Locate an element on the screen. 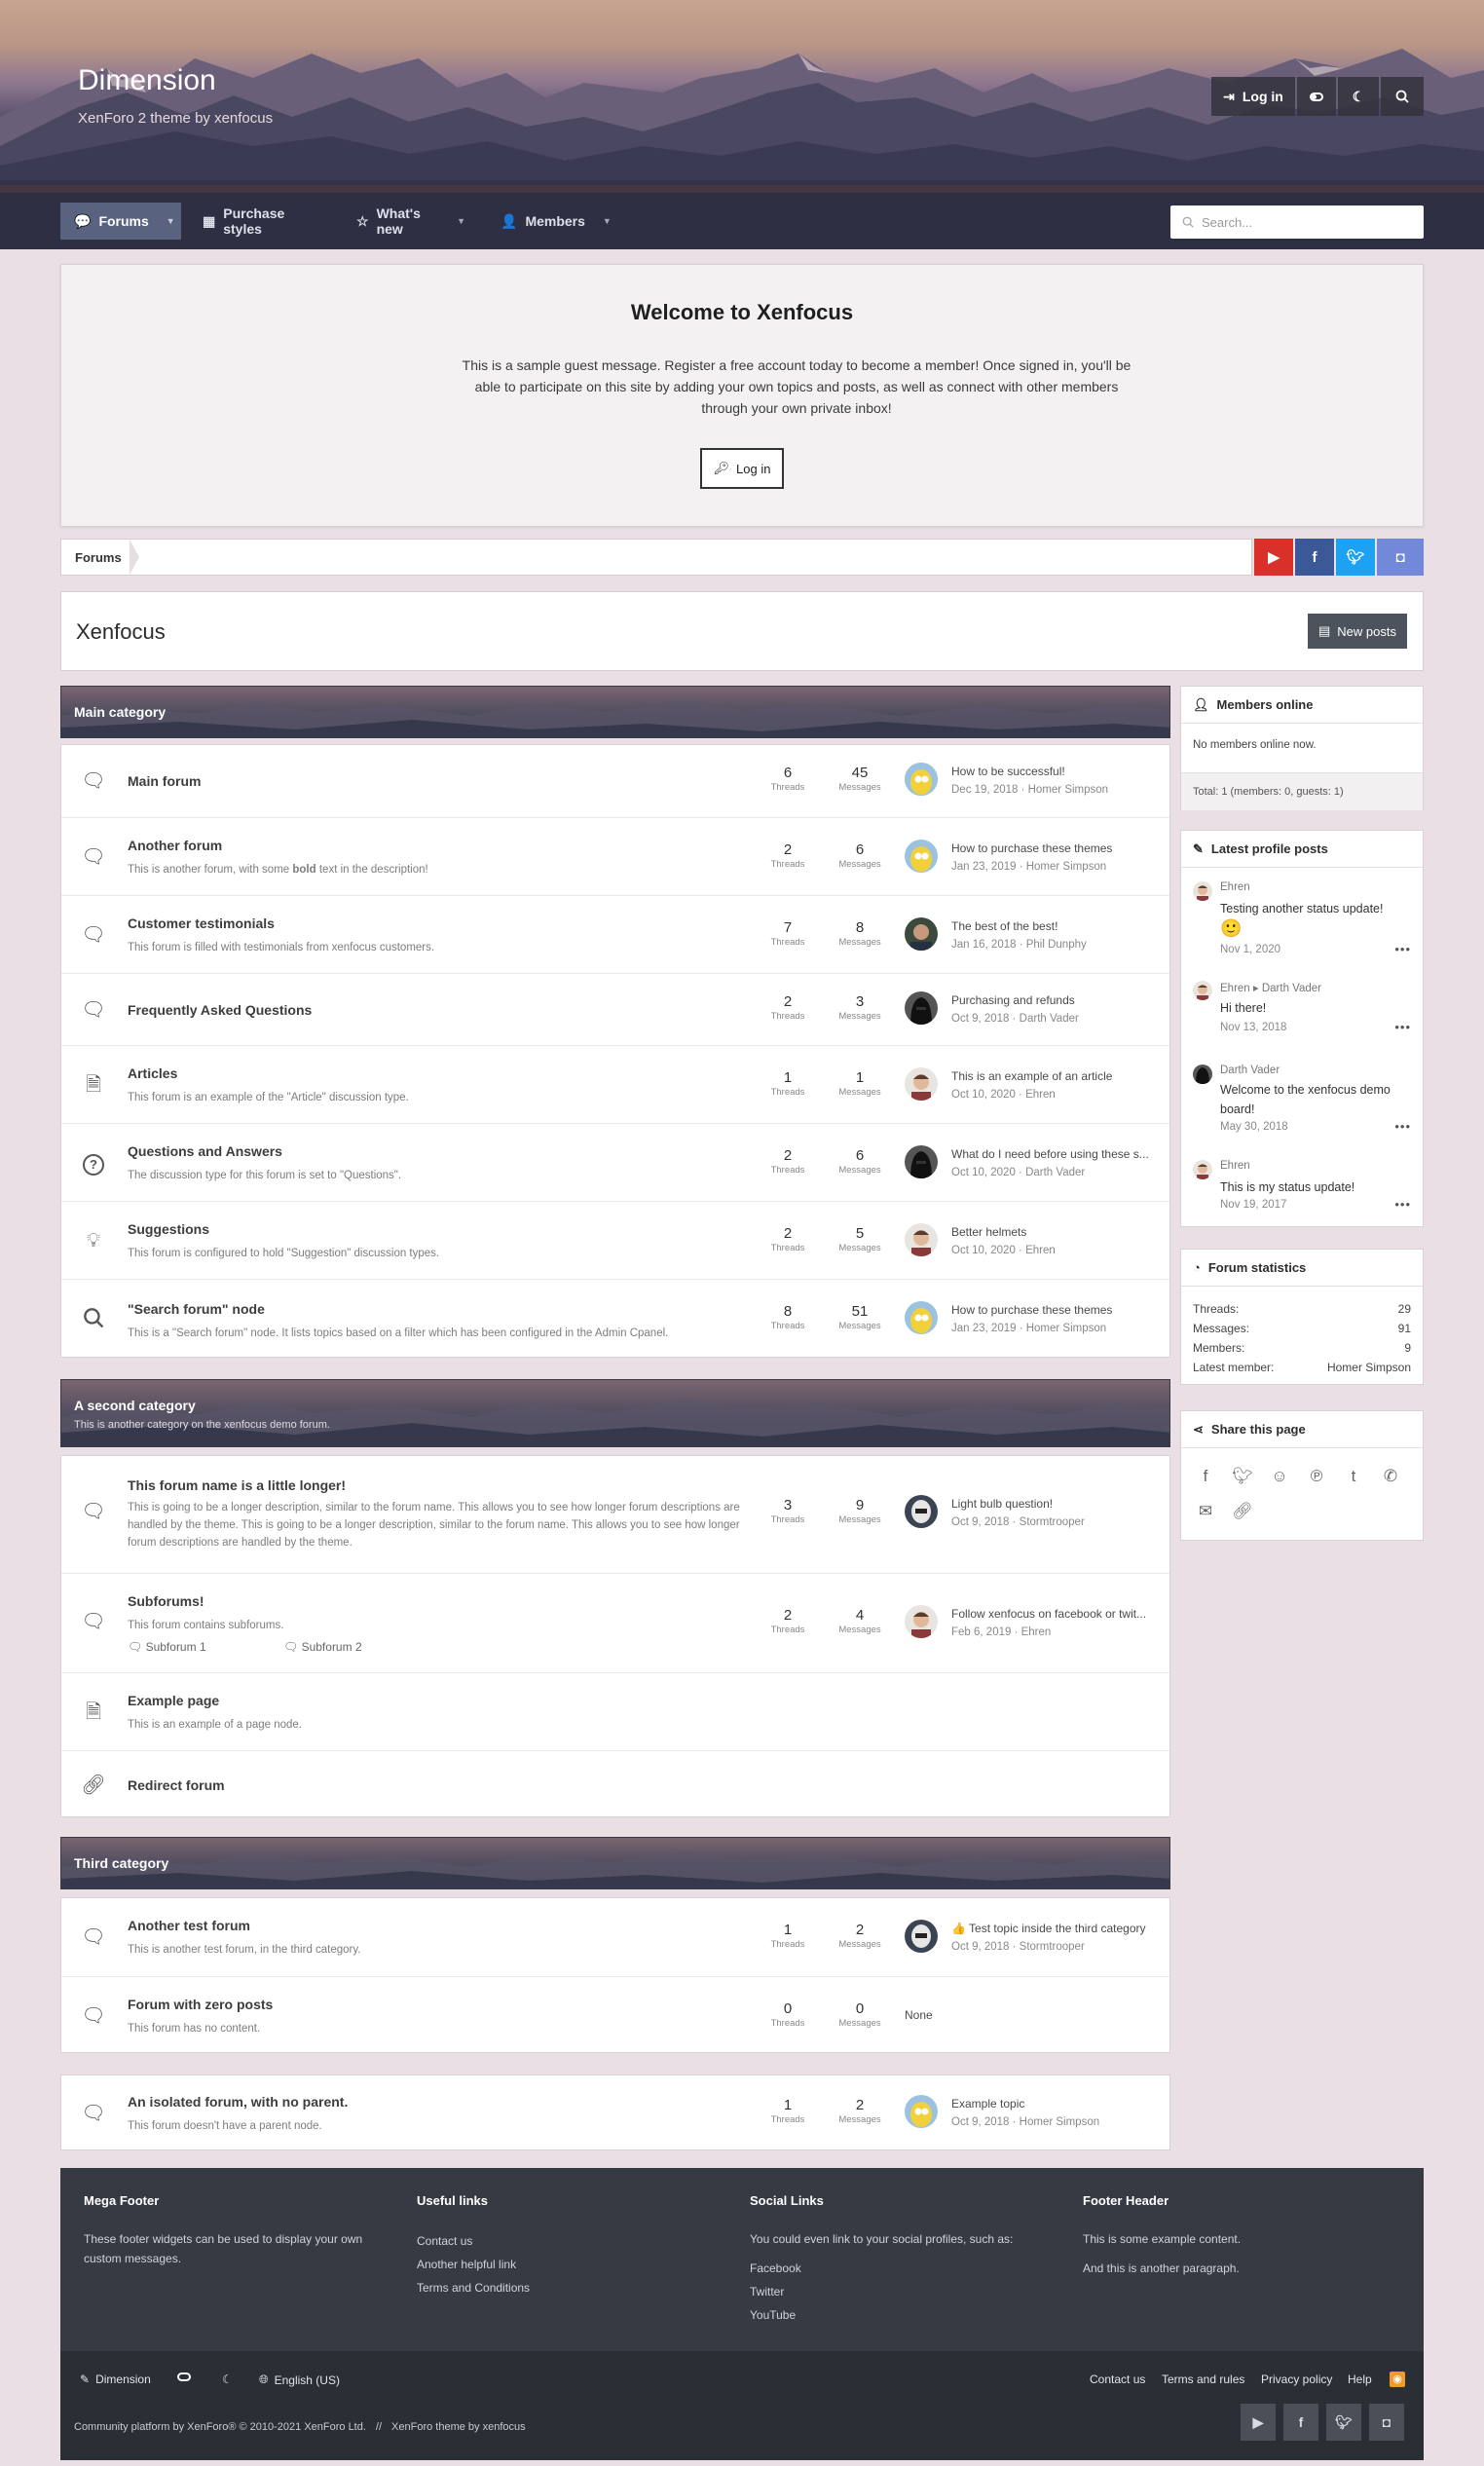  breadcrumb-forums: Forums is located at coordinates (98, 557).